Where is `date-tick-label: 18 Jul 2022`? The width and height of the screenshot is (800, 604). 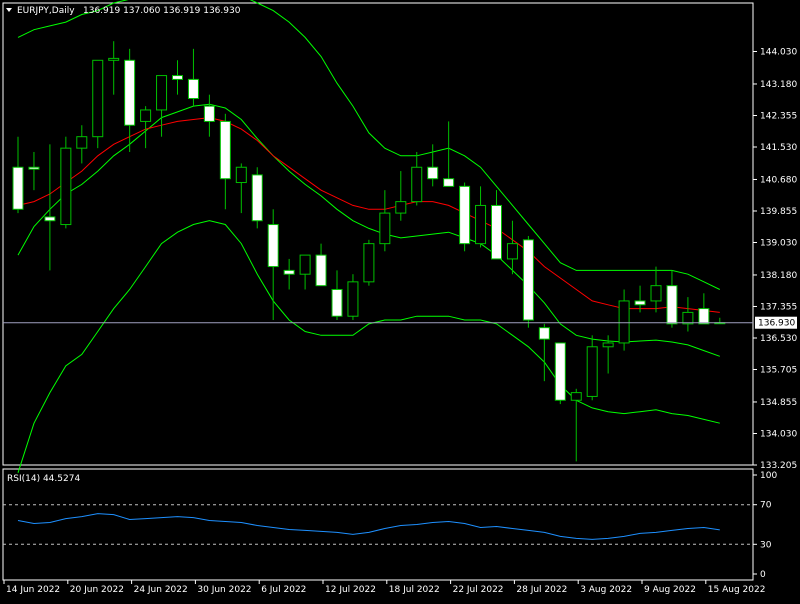
date-tick-label: 18 Jul 2022 is located at coordinates (414, 590).